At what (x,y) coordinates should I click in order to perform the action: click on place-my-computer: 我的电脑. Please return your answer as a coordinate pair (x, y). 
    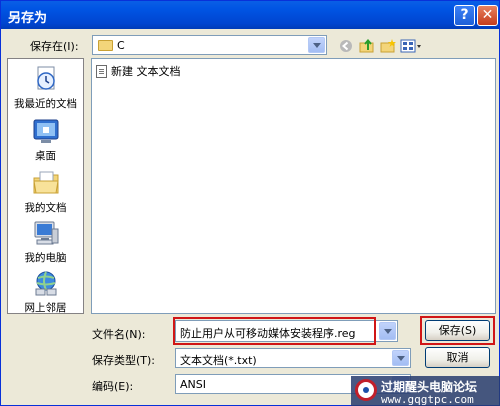
    Looking at the image, I should click on (45, 242).